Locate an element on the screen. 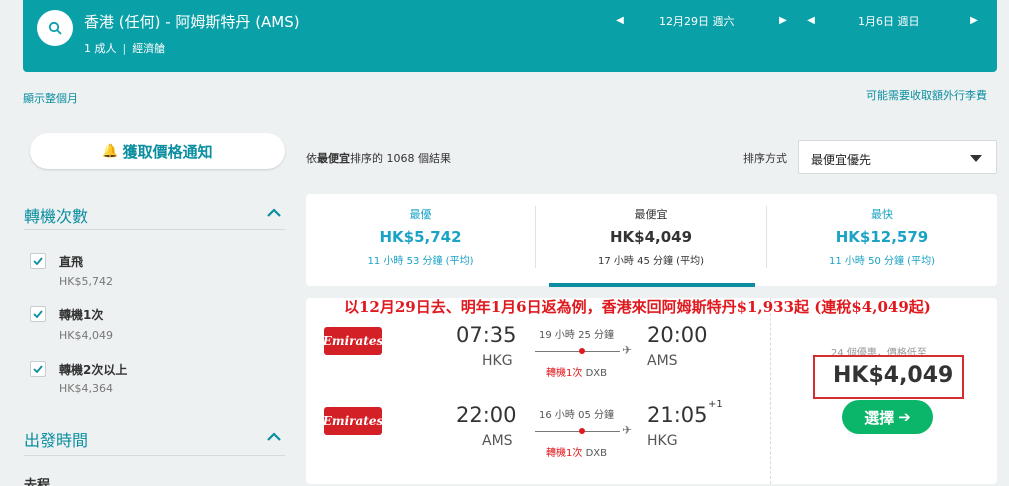  chevron-down-icon is located at coordinates (976, 158).